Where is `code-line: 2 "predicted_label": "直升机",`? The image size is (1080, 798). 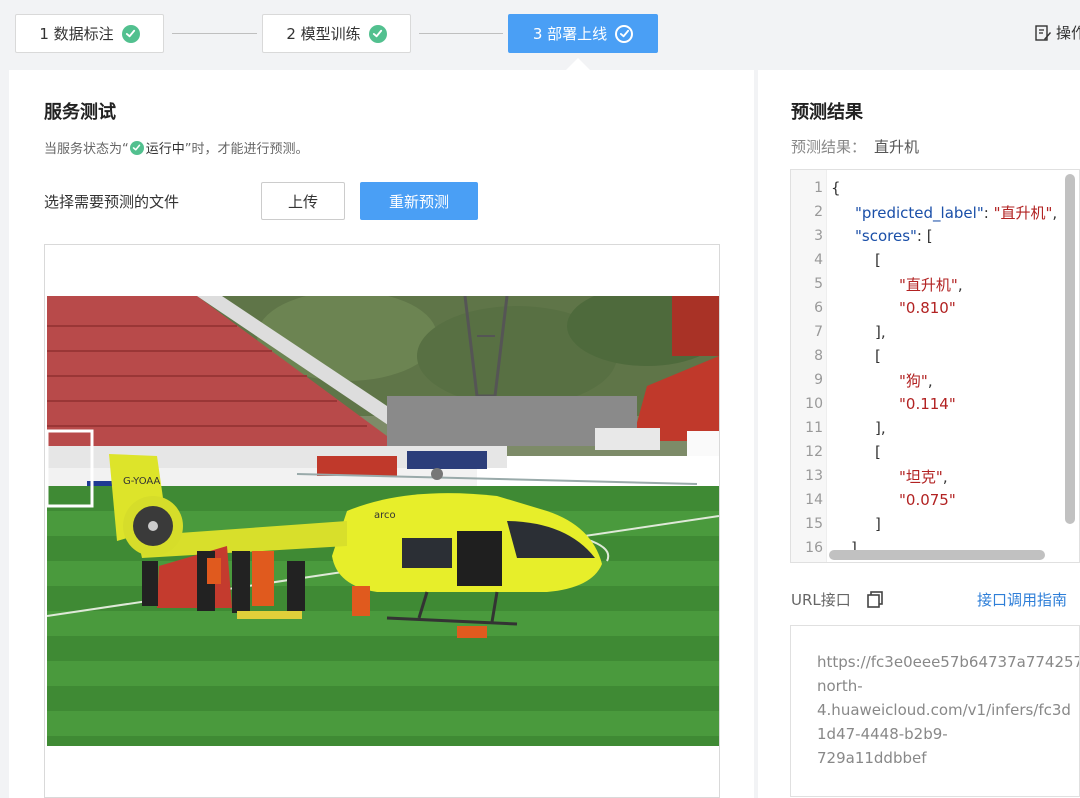 code-line: 2 "predicted_label": "直升机", is located at coordinates (924, 212).